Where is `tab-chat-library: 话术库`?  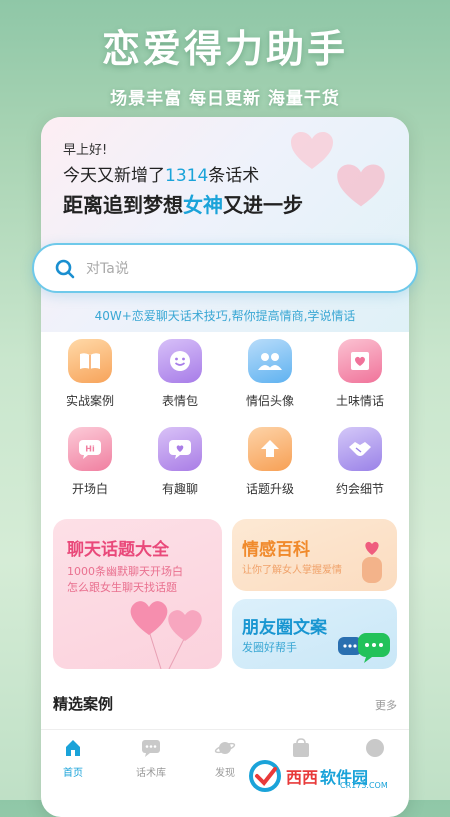 tab-chat-library: 话术库 is located at coordinates (151, 758).